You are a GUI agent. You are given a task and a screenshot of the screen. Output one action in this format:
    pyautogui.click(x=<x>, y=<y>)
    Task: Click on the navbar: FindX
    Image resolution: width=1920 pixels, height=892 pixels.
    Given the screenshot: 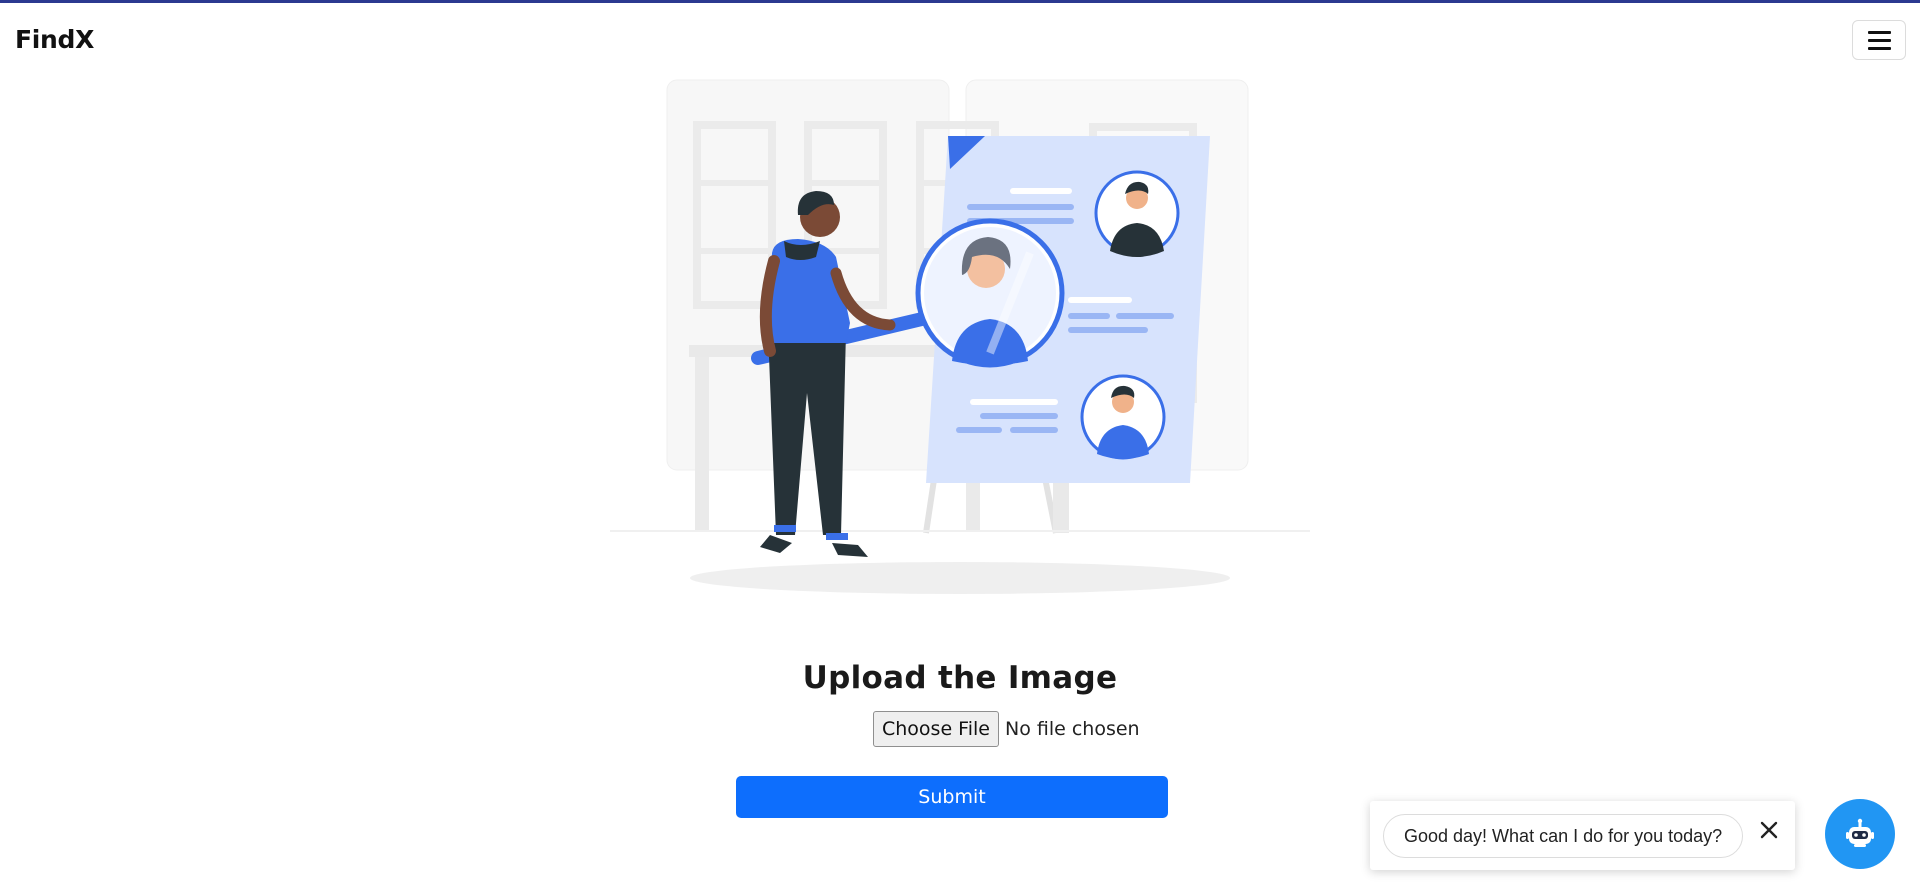 What is the action you would take?
    pyautogui.click(x=960, y=38)
    